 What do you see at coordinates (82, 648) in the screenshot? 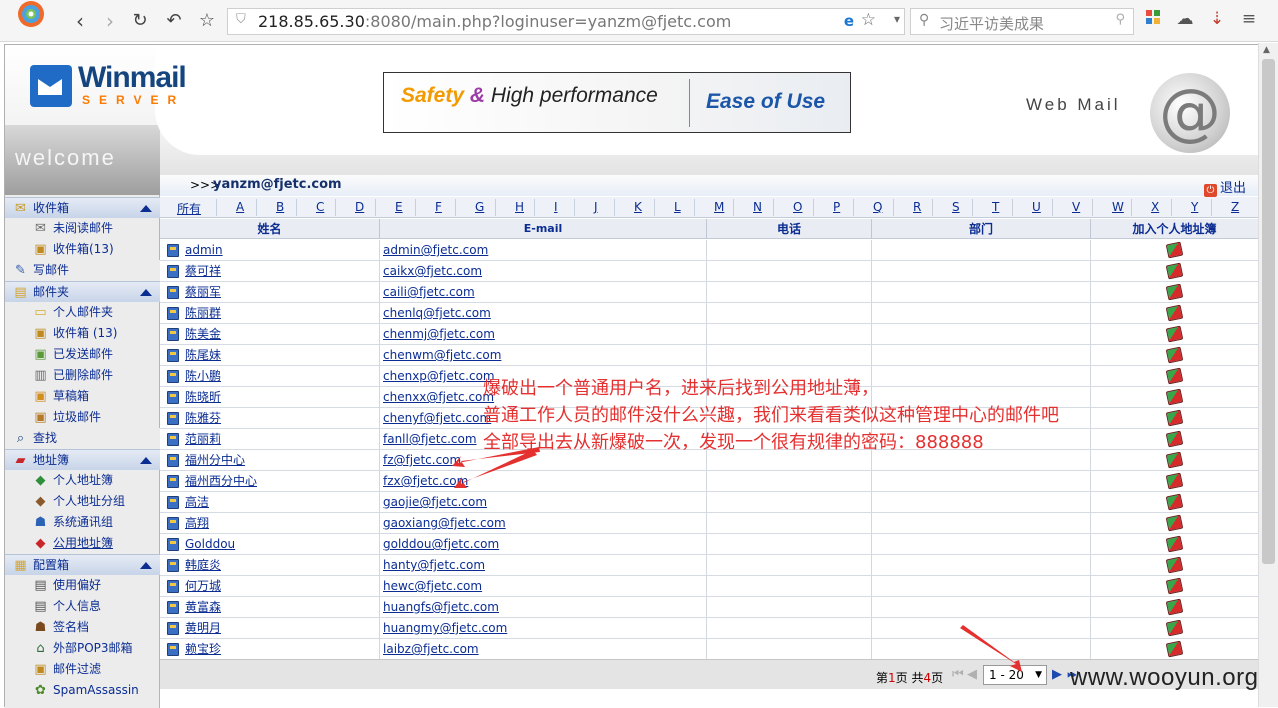
I see `sidebar-item: ⌂ 外部POP3邮箱` at bounding box center [82, 648].